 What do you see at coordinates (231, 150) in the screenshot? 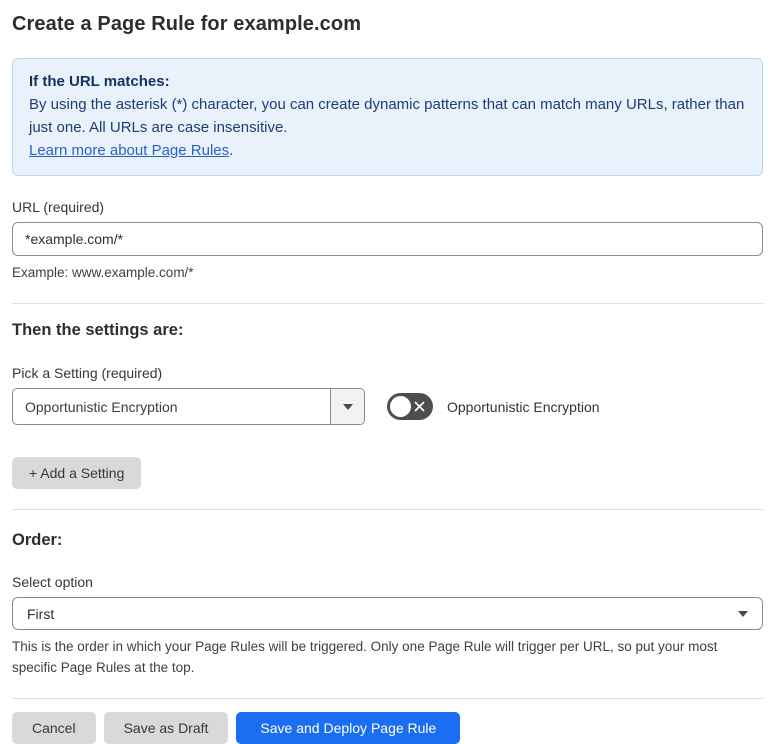
I see `link-period: .` at bounding box center [231, 150].